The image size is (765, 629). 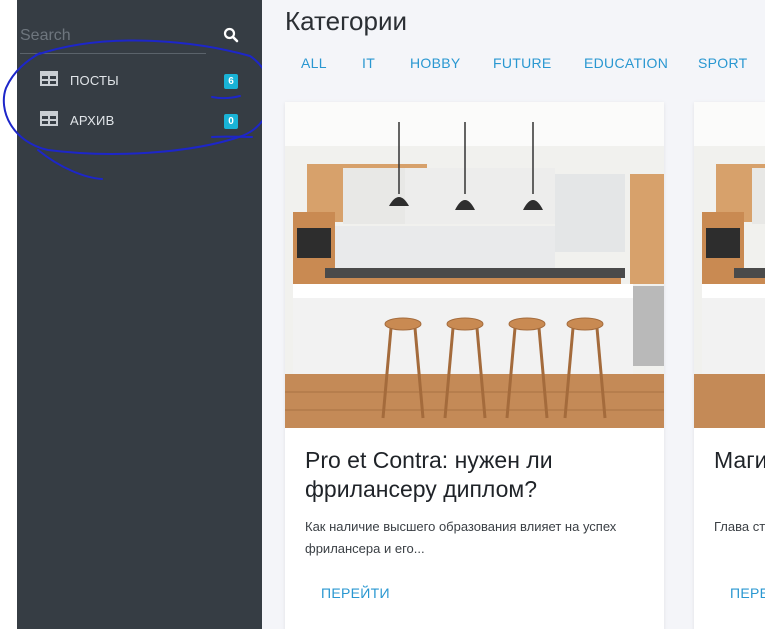 I want to click on tab-future: FUTURE, so click(x=522, y=63).